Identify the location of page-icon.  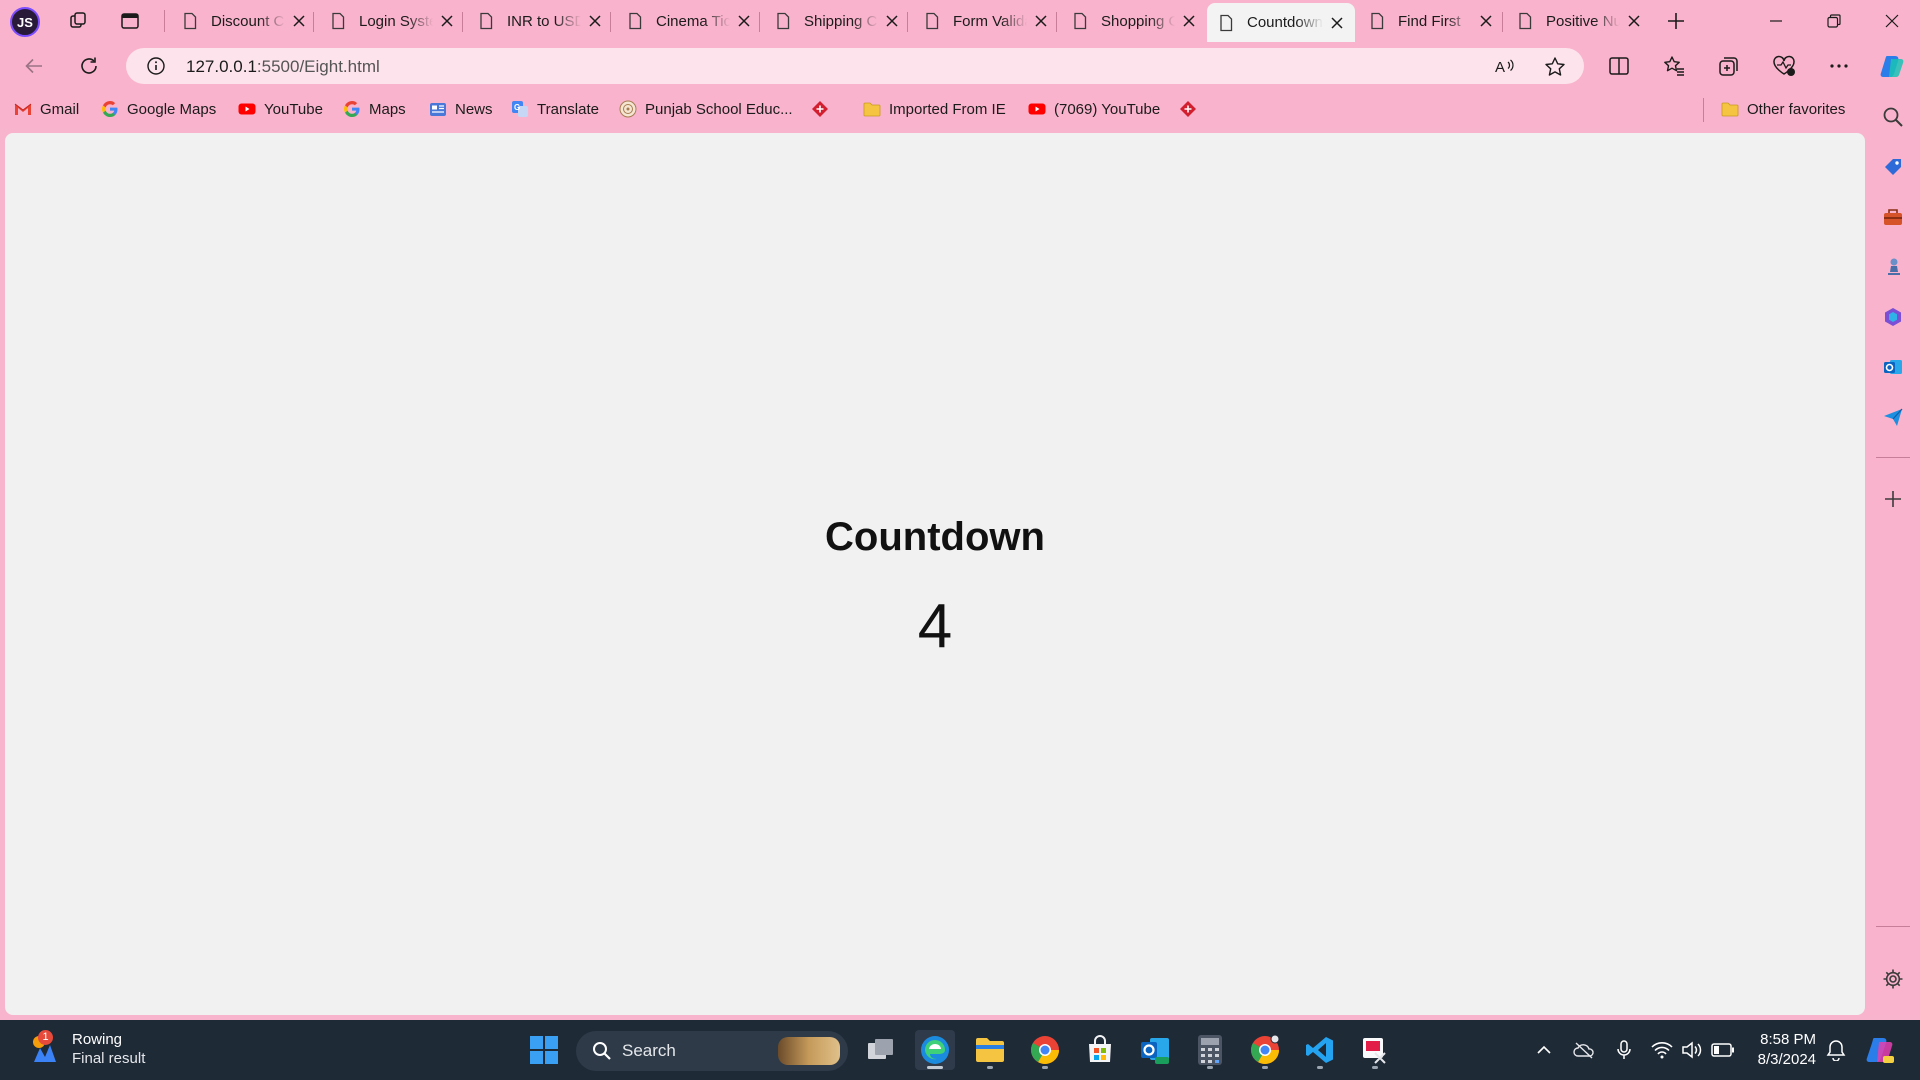
(635, 21).